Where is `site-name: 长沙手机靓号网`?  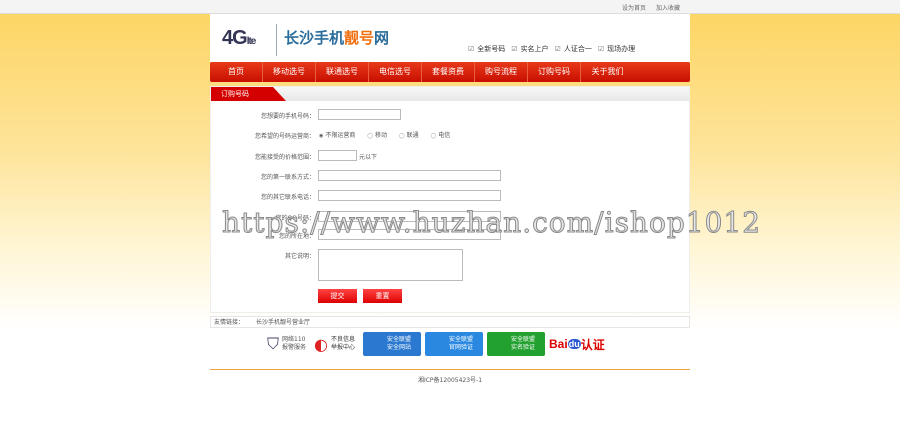
site-name: 长沙手机靓号网 is located at coordinates (336, 37).